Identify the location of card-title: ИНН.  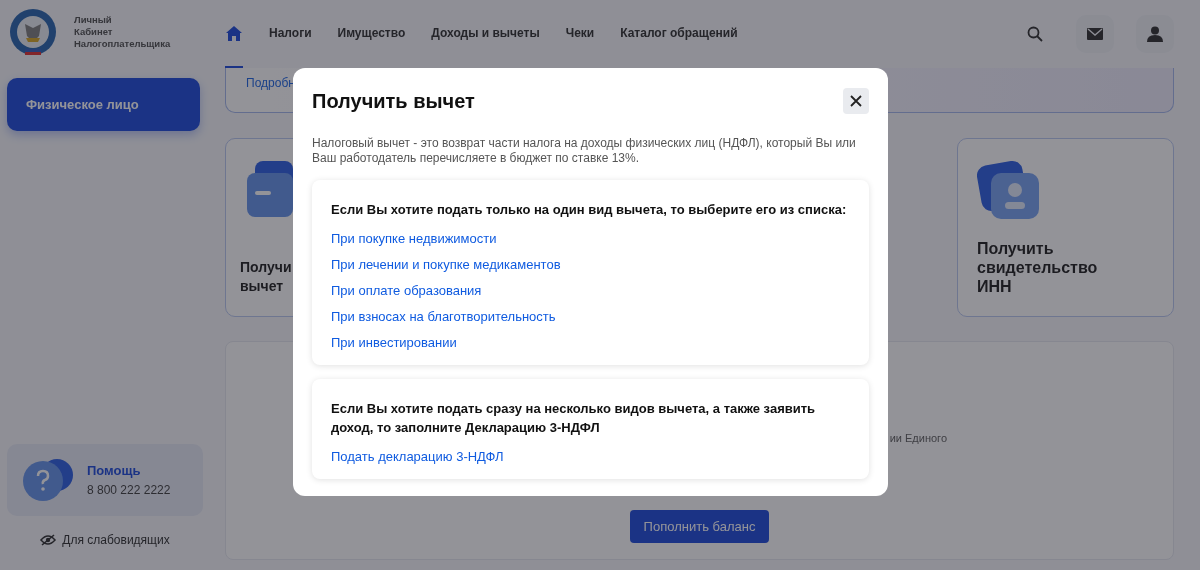
(994, 286).